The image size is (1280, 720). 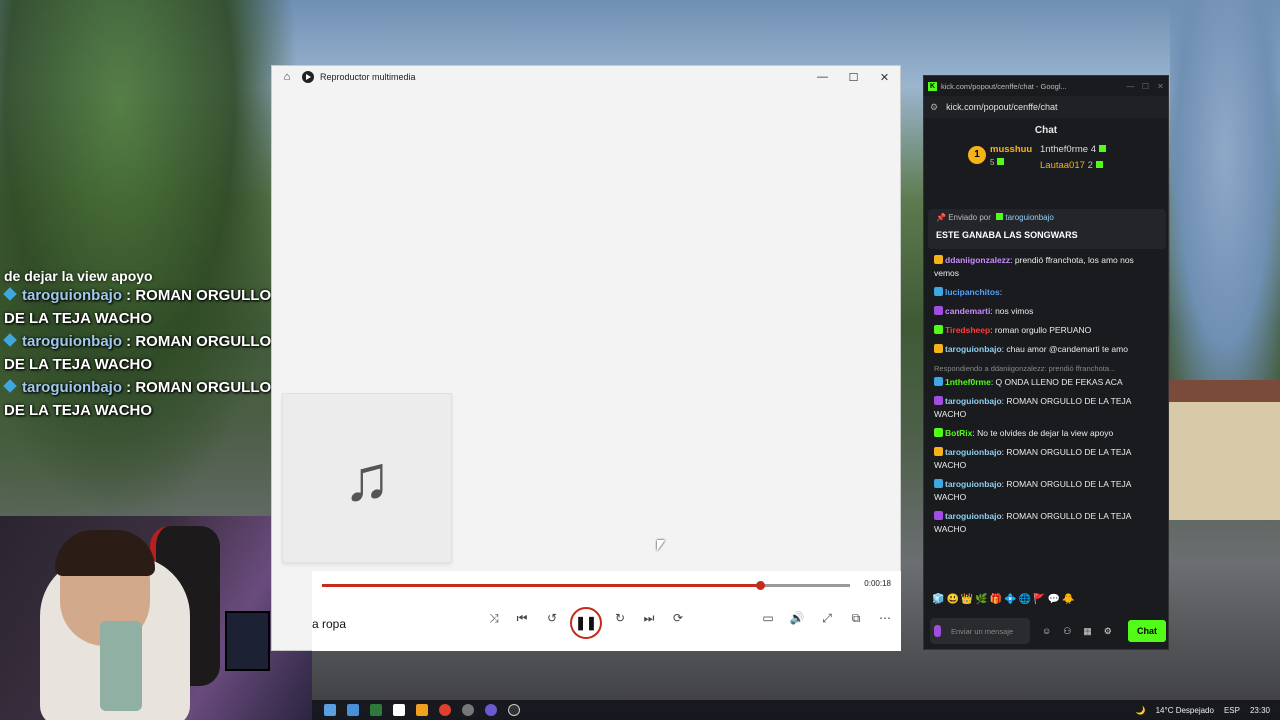 What do you see at coordinates (761, 585) in the screenshot?
I see `seek-bar-thumb` at bounding box center [761, 585].